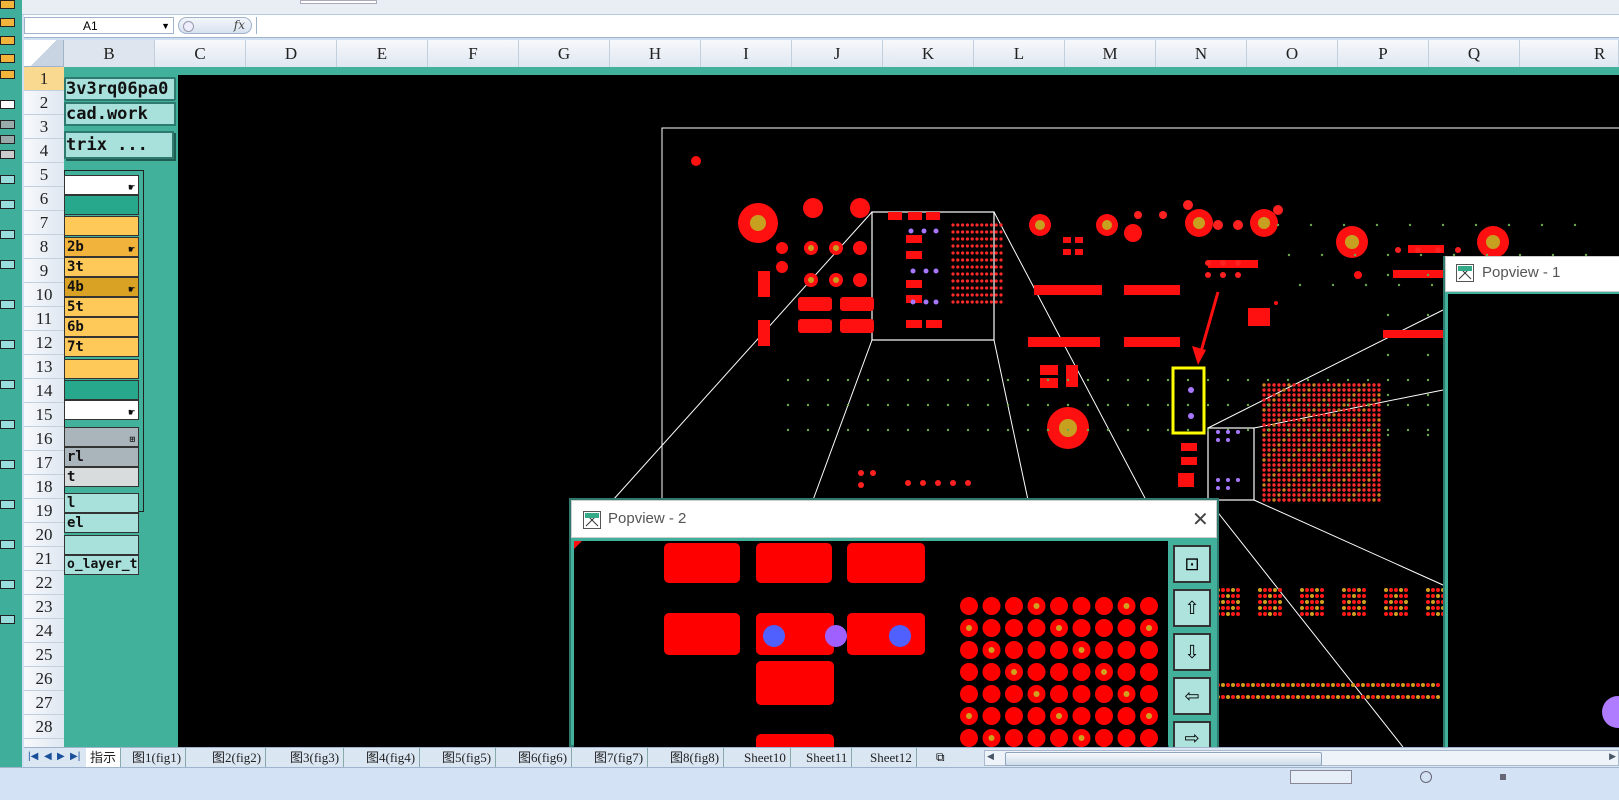 The width and height of the screenshot is (1619, 800). Describe the element at coordinates (101, 307) in the screenshot. I see `layer-item-5t: 5t` at that location.